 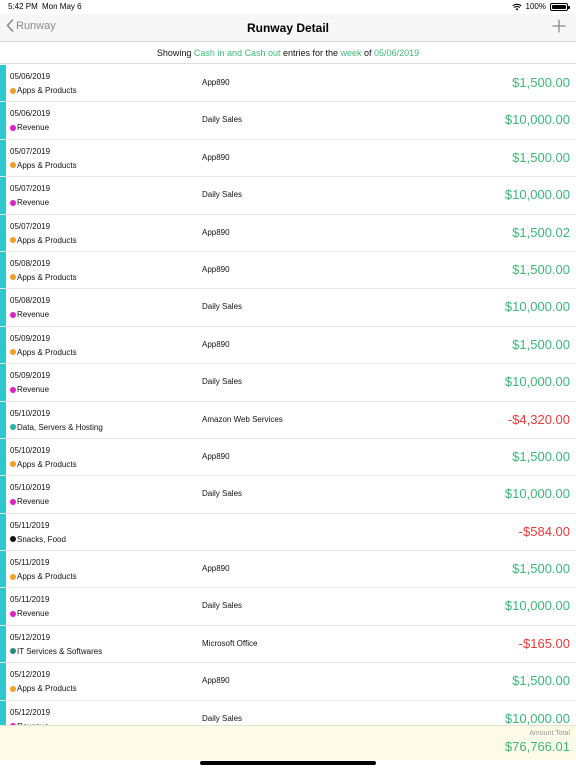 I want to click on page-title: Runway Detail, so click(x=288, y=28).